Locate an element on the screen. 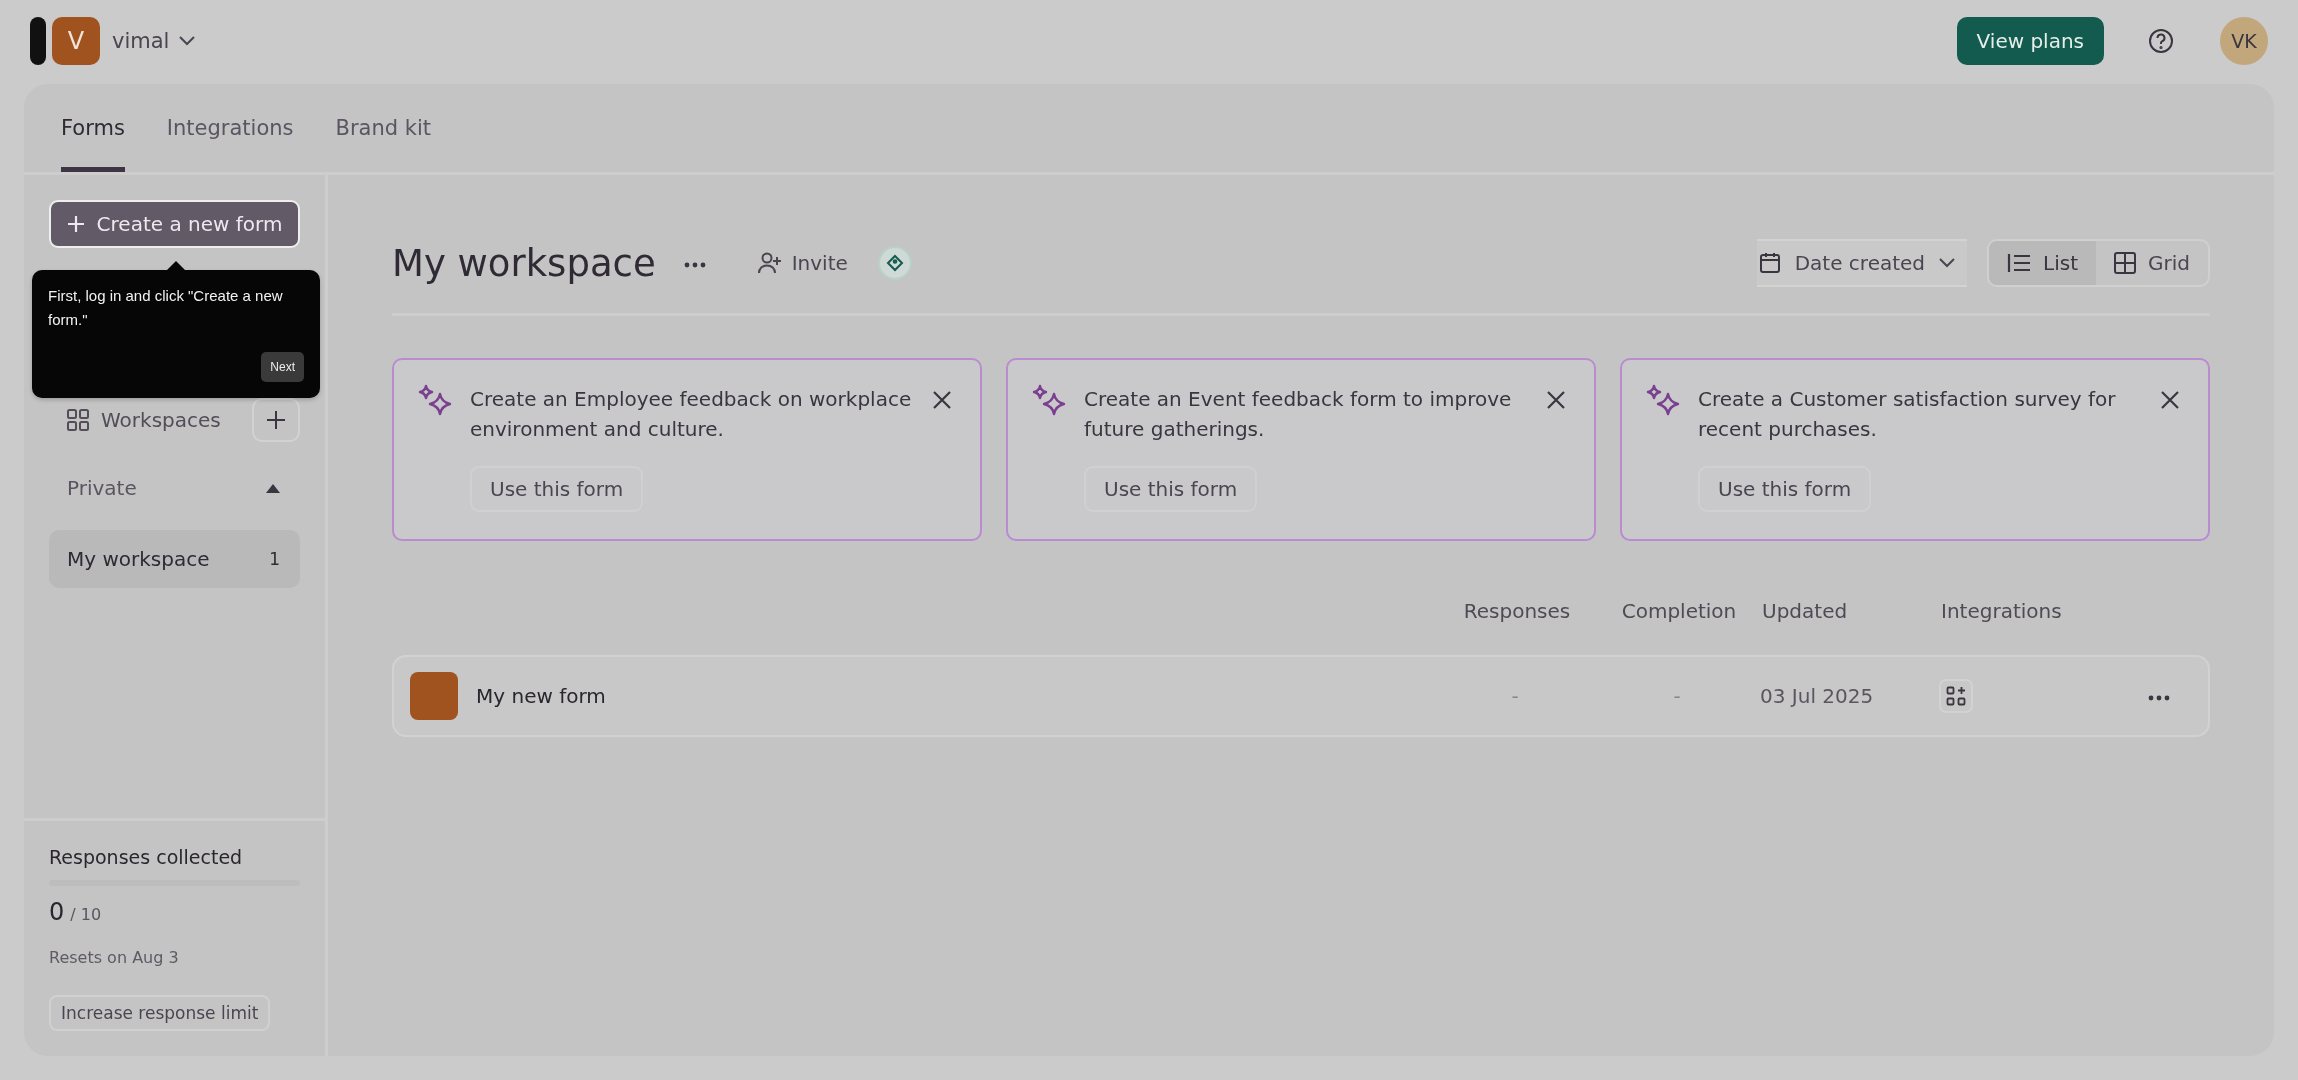 The height and width of the screenshot is (1080, 2298). form-thumbnail is located at coordinates (434, 696).